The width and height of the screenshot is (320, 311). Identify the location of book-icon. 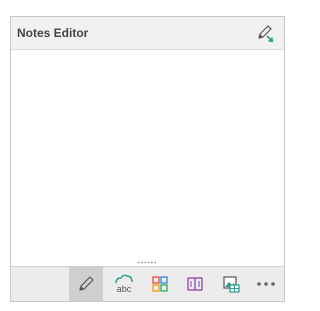
(195, 284).